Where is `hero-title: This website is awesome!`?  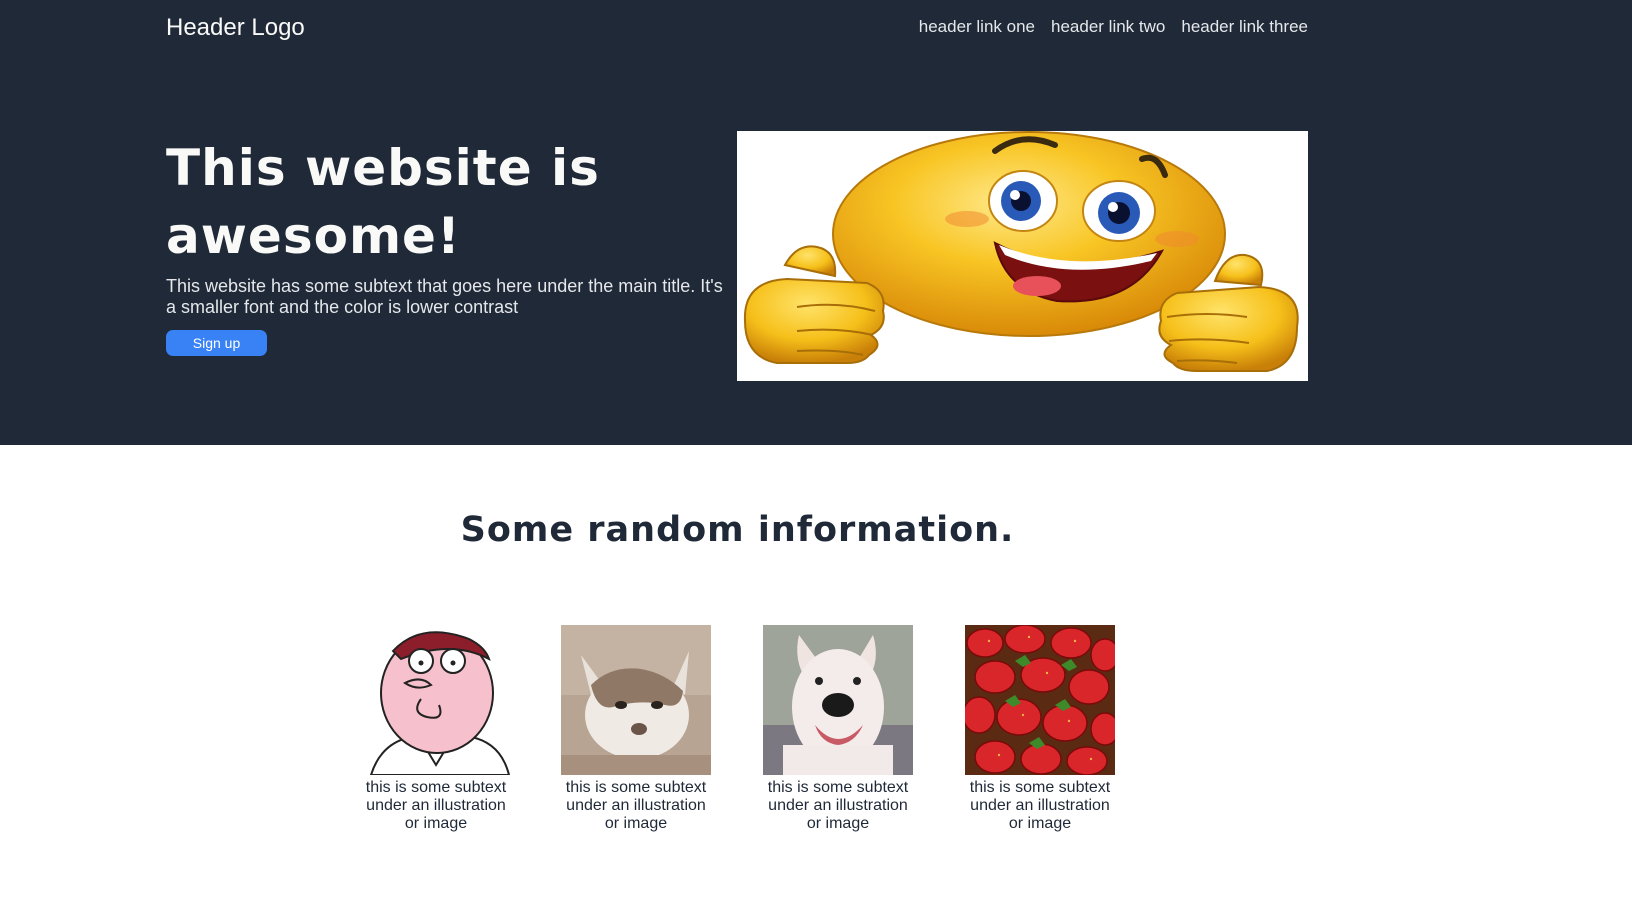
hero-title: This website is awesome! is located at coordinates (383, 202).